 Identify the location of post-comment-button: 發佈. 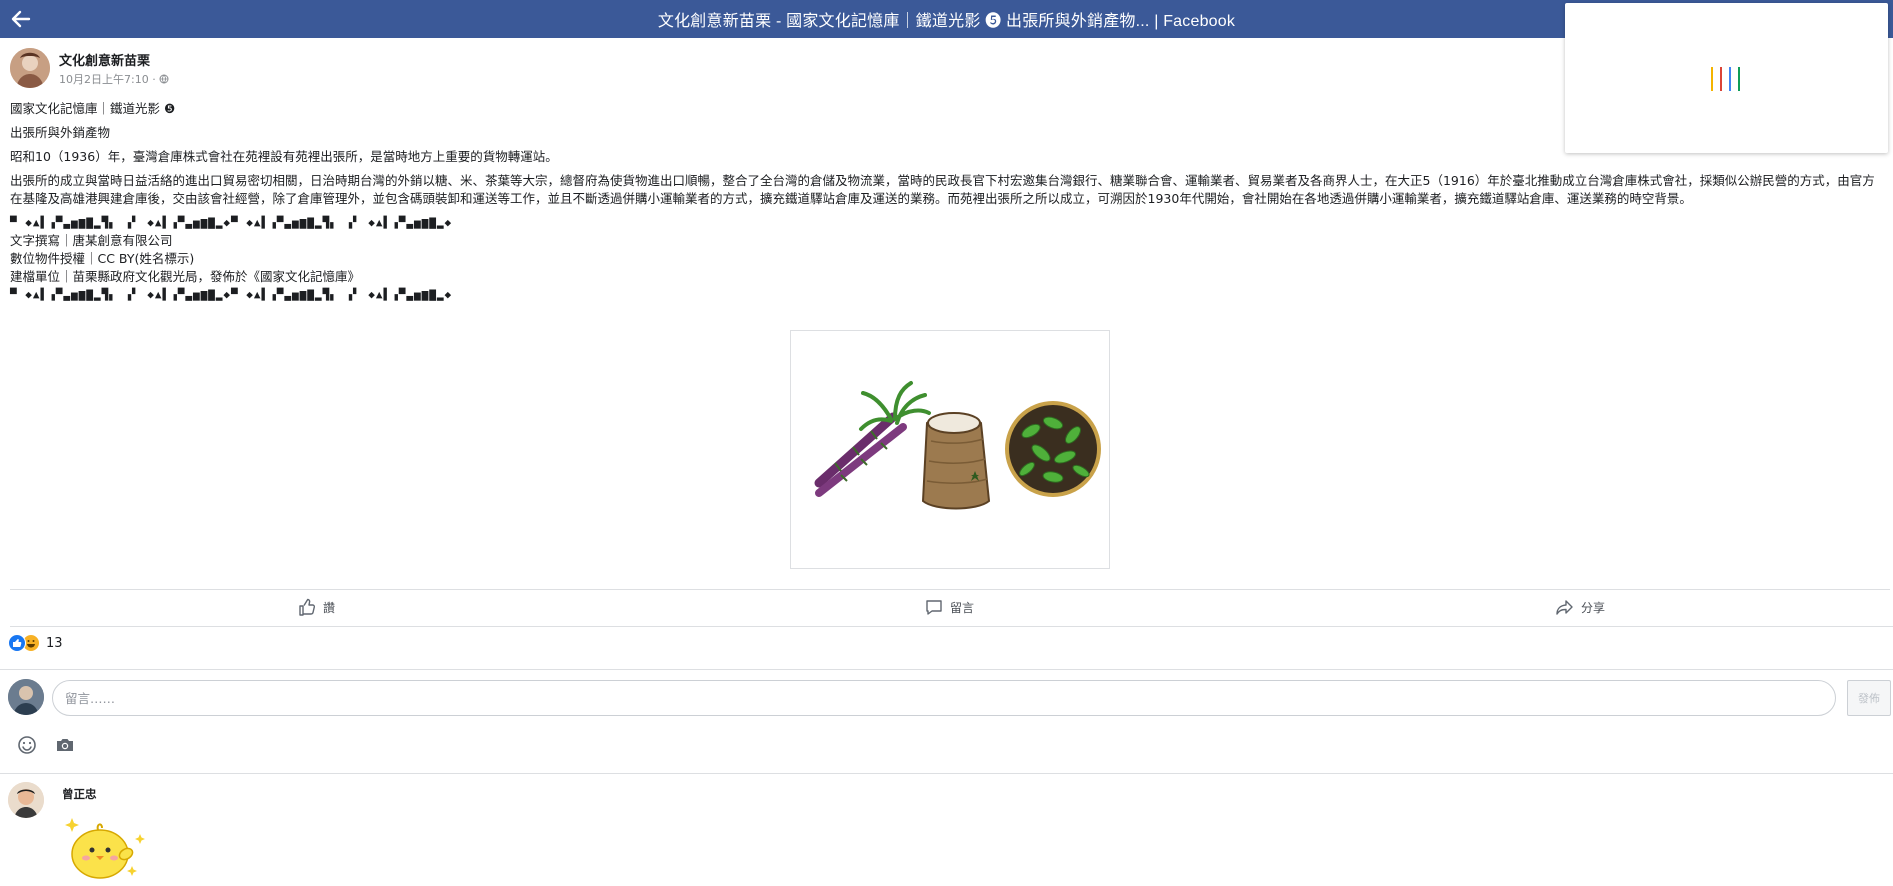
(1869, 698).